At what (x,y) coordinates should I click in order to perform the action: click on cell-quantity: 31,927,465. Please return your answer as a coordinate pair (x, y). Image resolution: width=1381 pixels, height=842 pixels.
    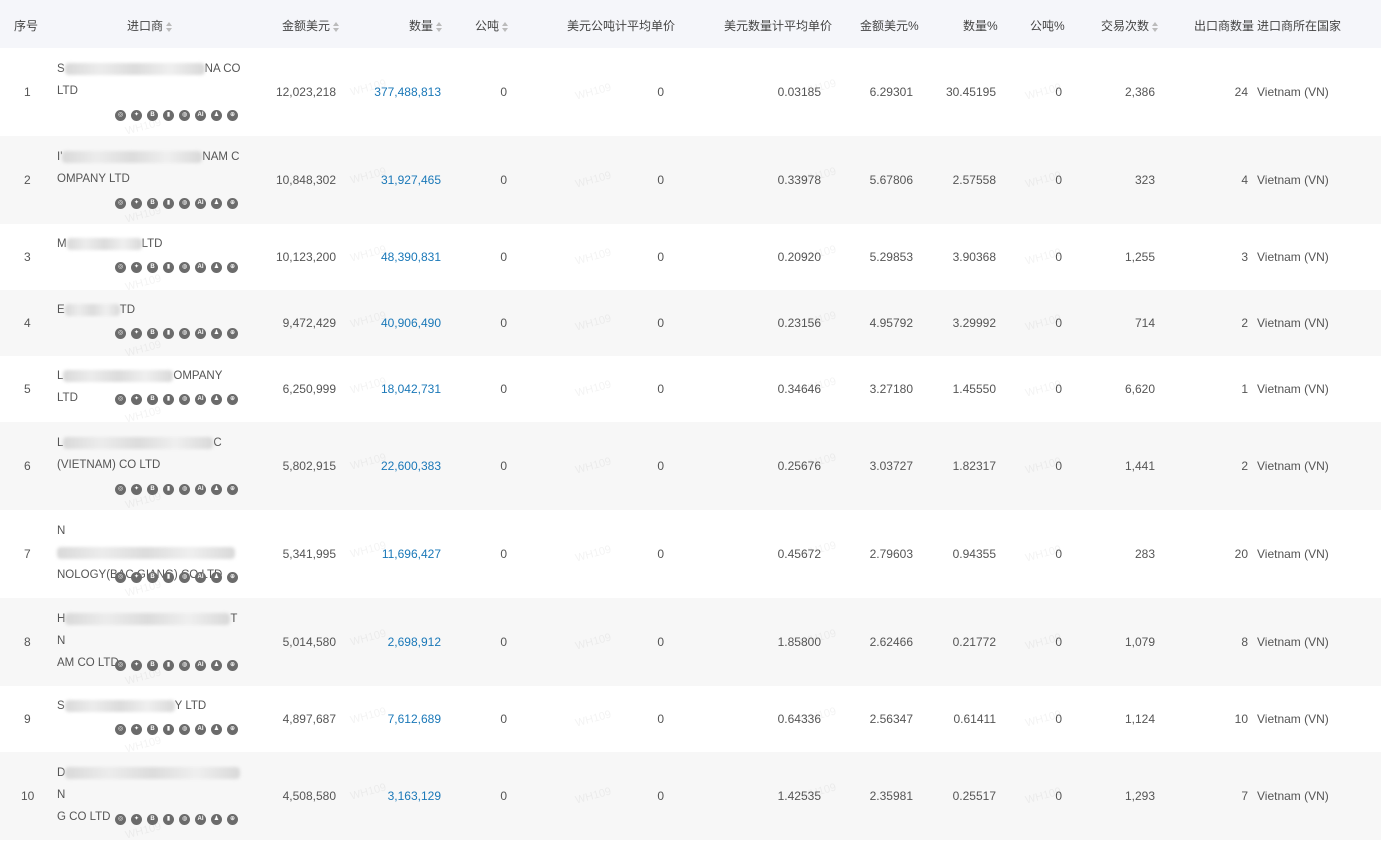
    Looking at the image, I should click on (411, 180).